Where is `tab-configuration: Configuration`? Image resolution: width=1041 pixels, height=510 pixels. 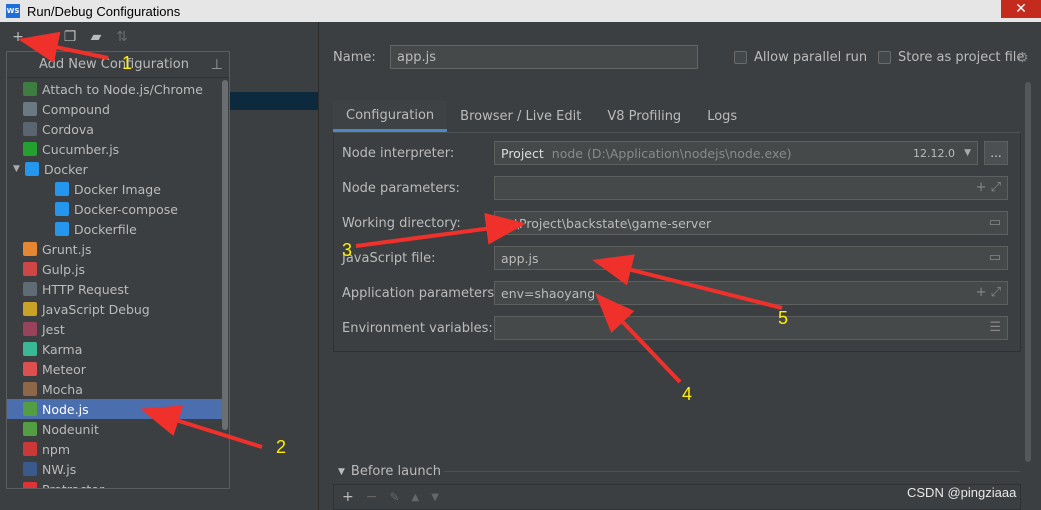 tab-configuration: Configuration is located at coordinates (390, 116).